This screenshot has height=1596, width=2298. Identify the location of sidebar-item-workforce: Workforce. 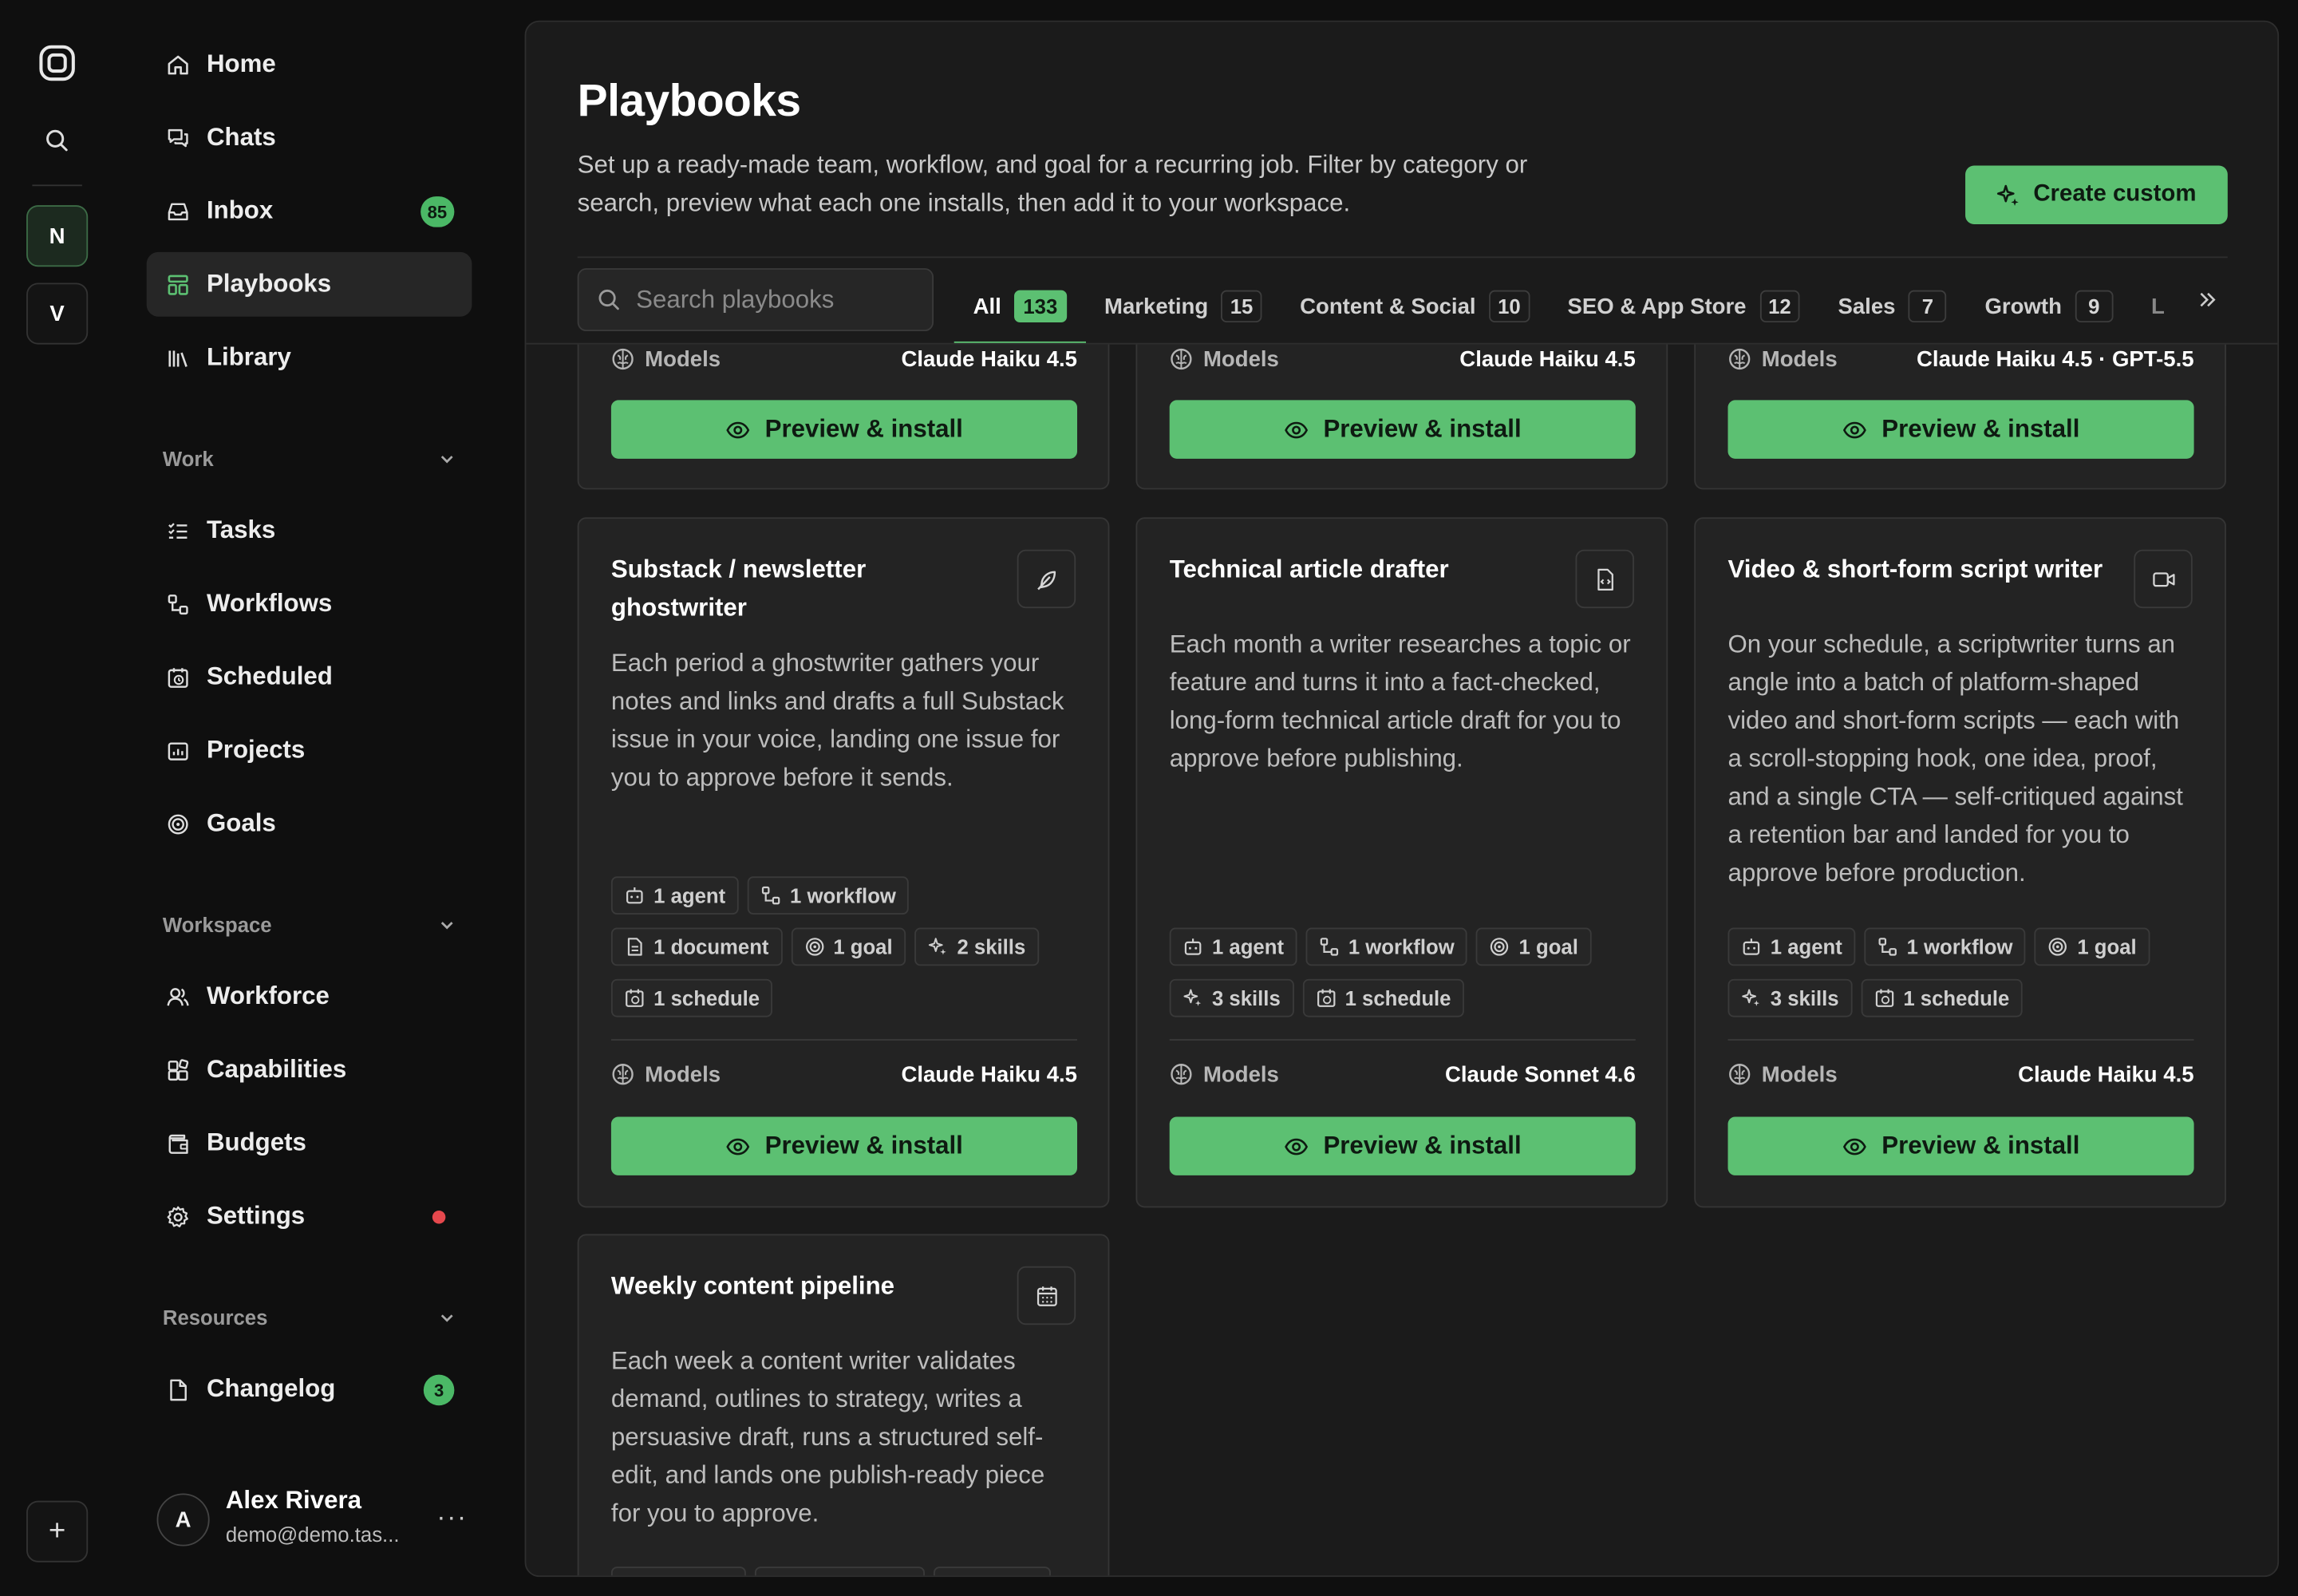
(309, 996).